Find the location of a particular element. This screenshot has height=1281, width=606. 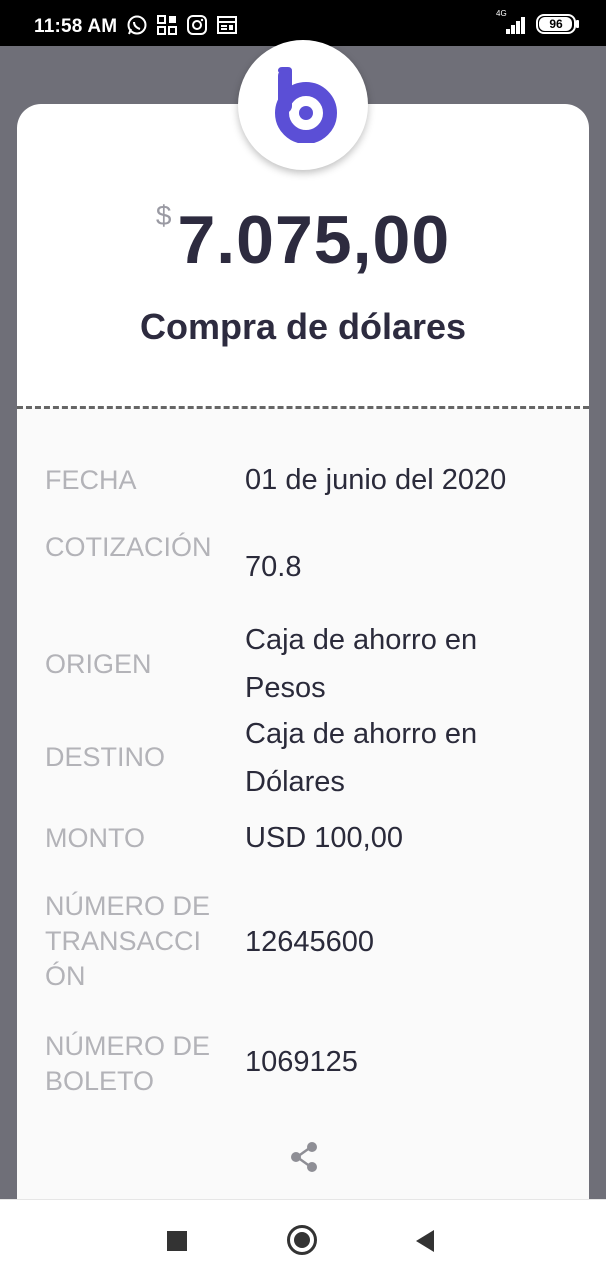

battery-level: 96 is located at coordinates (556, 24).